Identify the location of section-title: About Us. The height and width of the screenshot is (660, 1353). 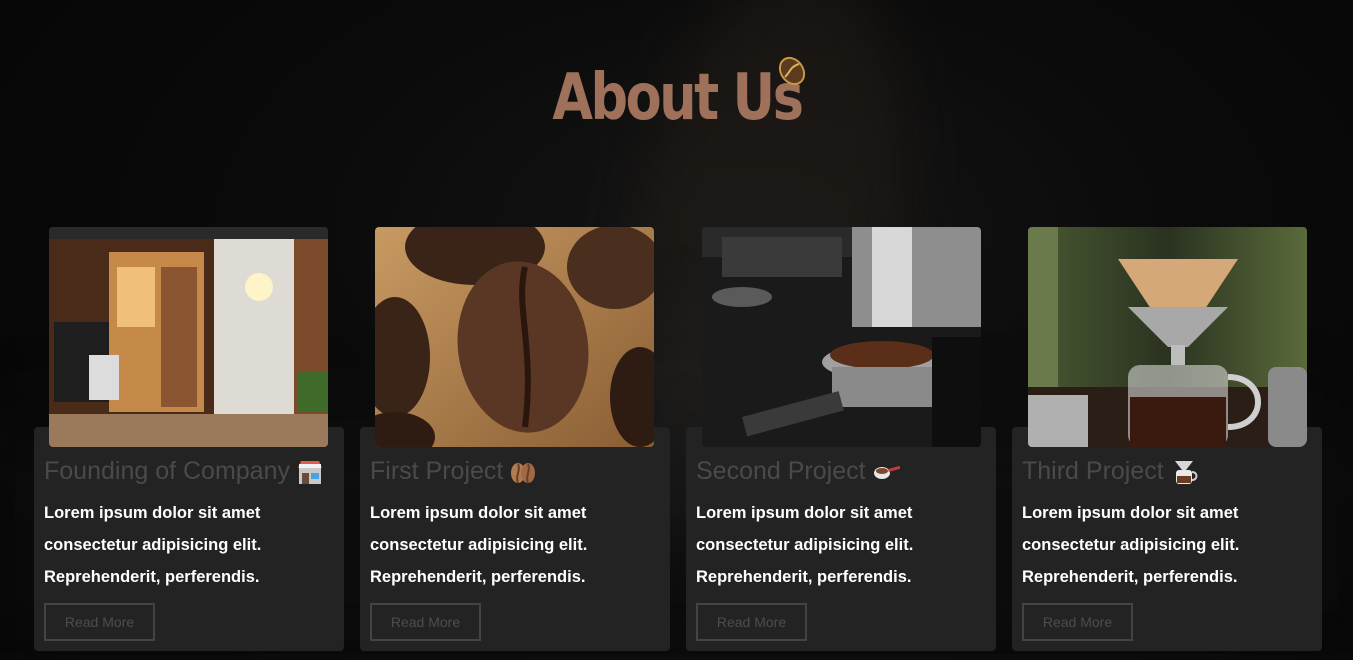
(677, 98).